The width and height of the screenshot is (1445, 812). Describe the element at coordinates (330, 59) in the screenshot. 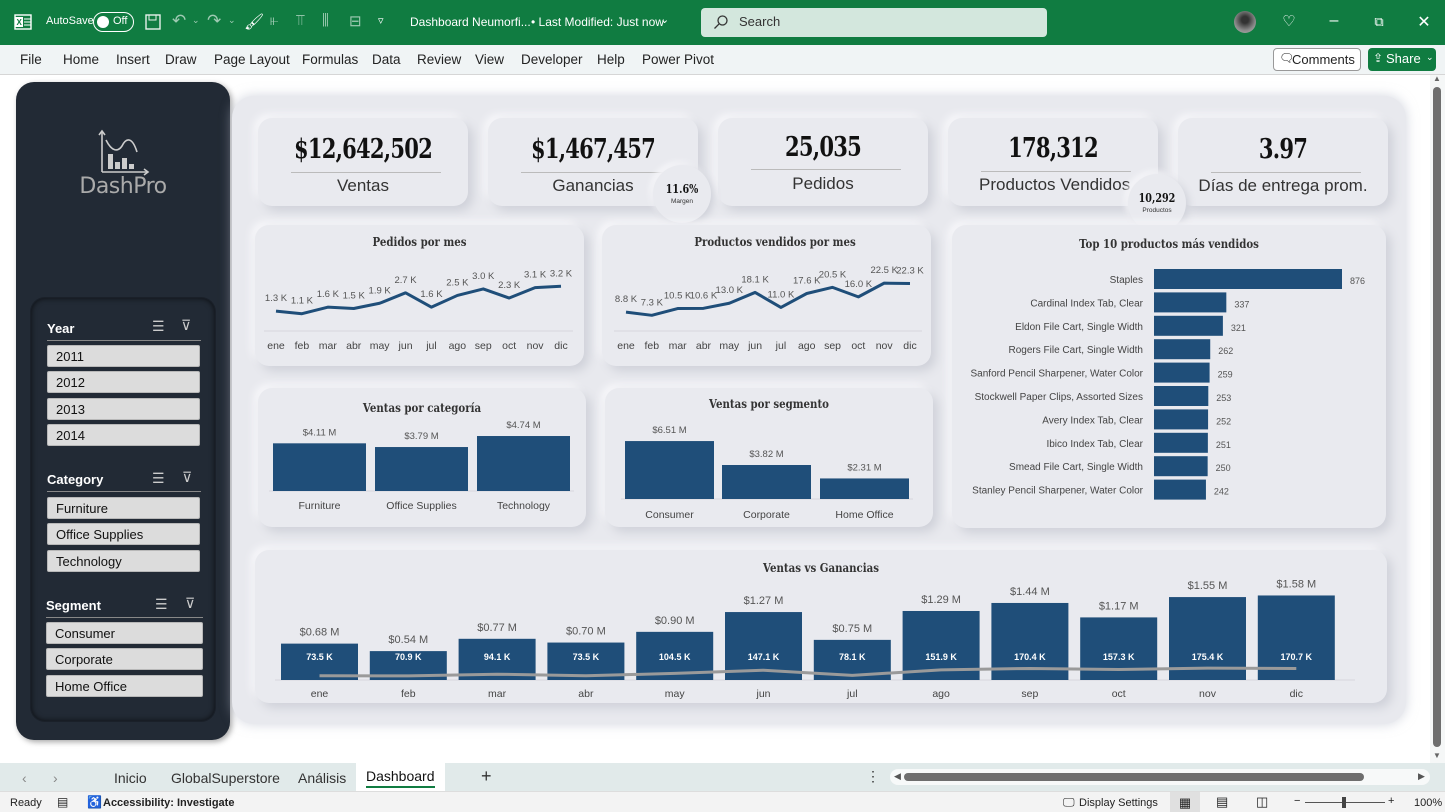

I see `tab-formulas: Formulas` at that location.